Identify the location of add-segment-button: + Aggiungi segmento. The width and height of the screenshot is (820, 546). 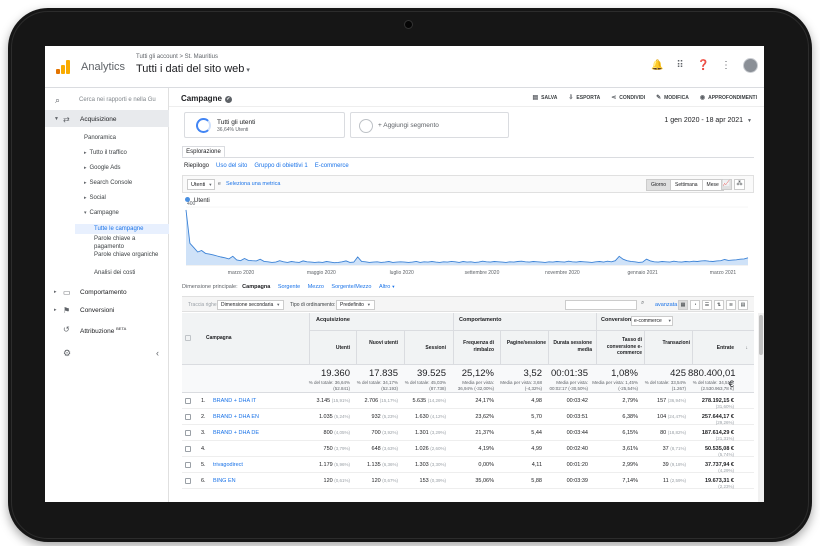
(429, 125).